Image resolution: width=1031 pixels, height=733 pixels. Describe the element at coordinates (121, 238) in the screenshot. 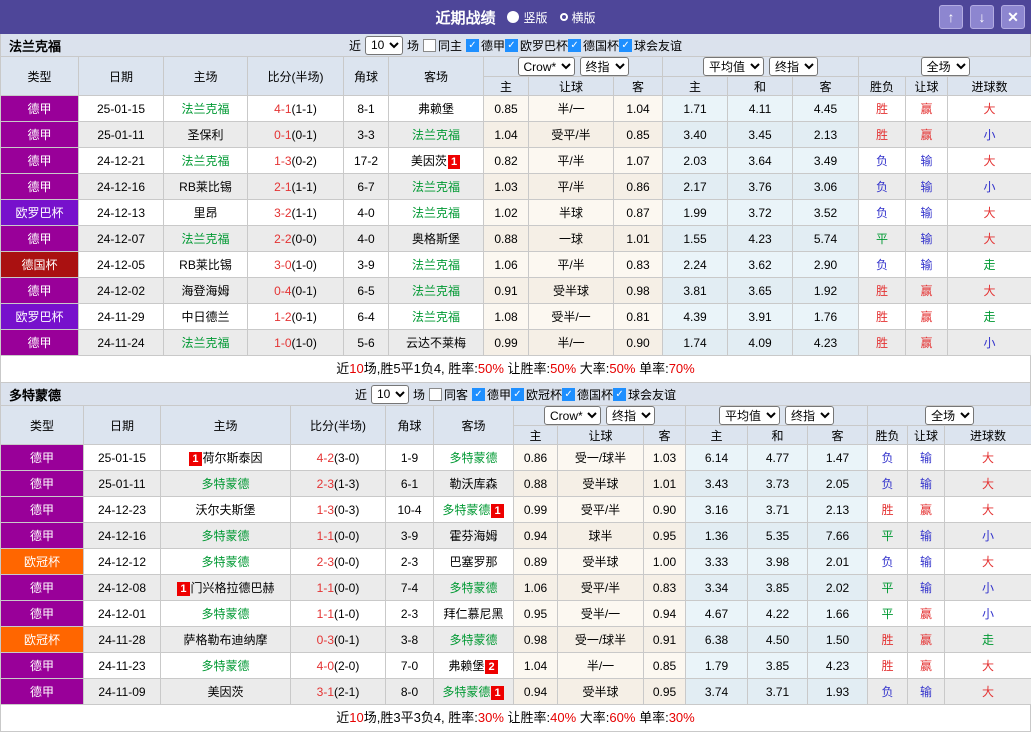

I see `date-cell: 24-12-07` at that location.